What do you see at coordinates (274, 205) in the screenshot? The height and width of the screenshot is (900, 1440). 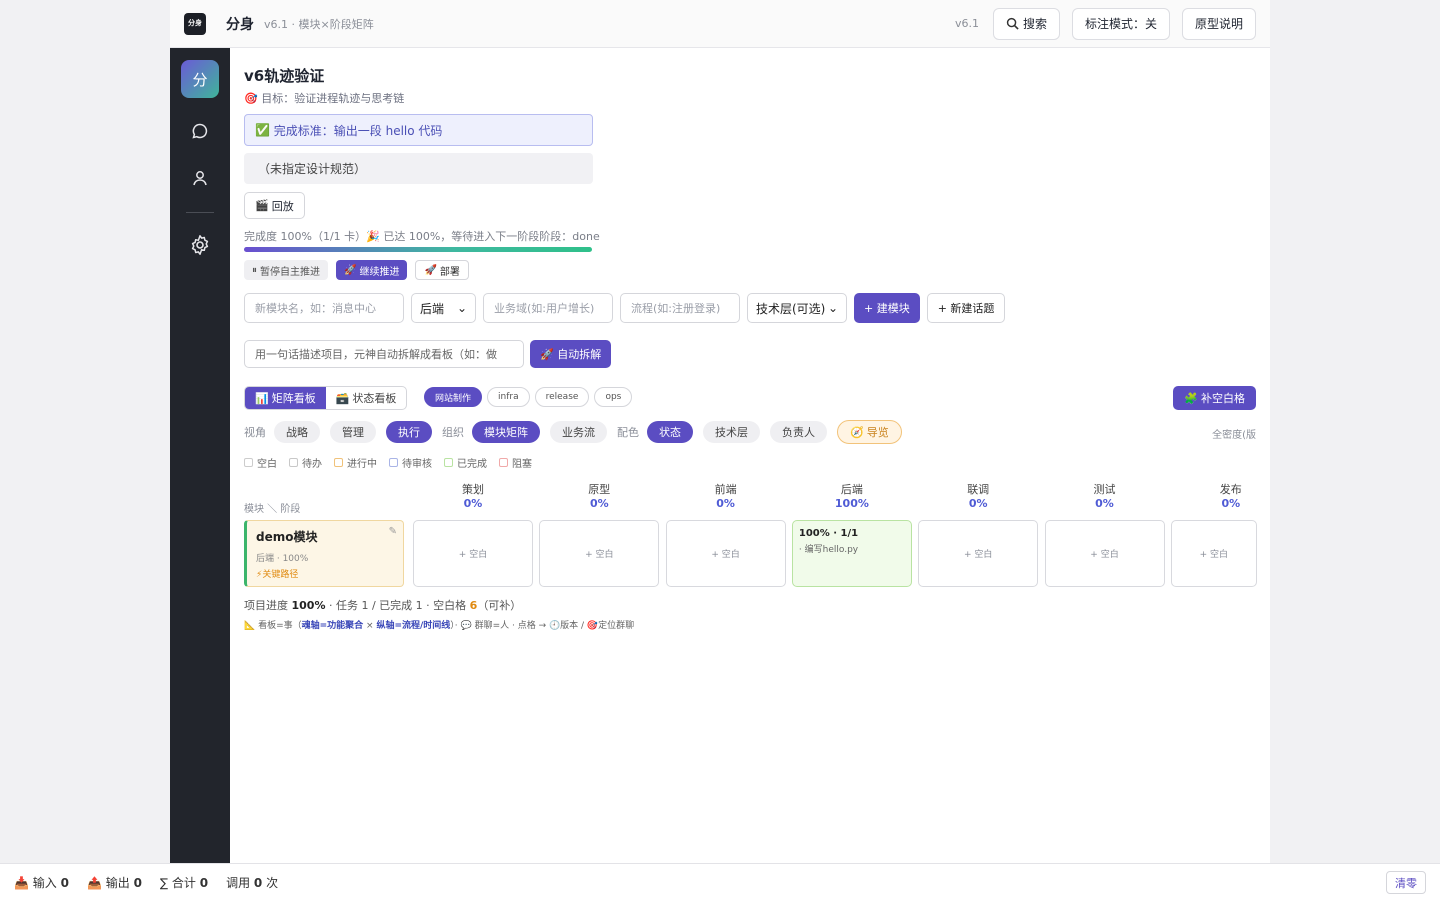 I see `replay-button: 🎬 回放` at bounding box center [274, 205].